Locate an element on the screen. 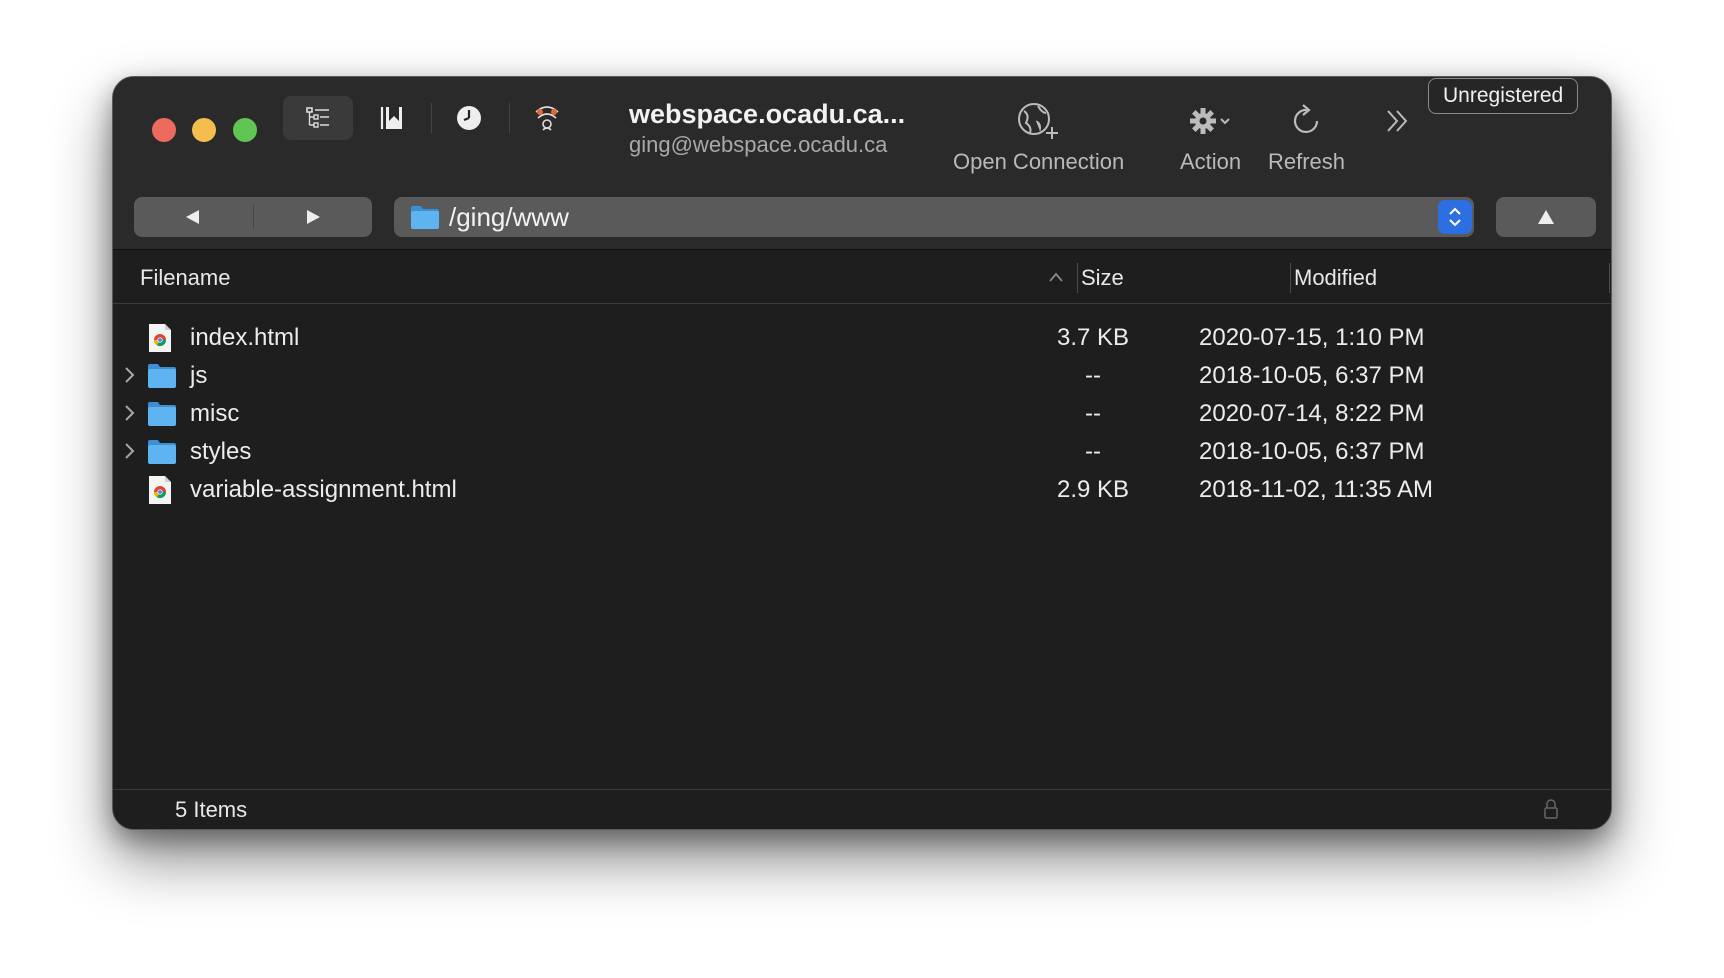 This screenshot has height=978, width=1724. file-modified: 2020-07-15, 1:10 PM is located at coordinates (1312, 337).